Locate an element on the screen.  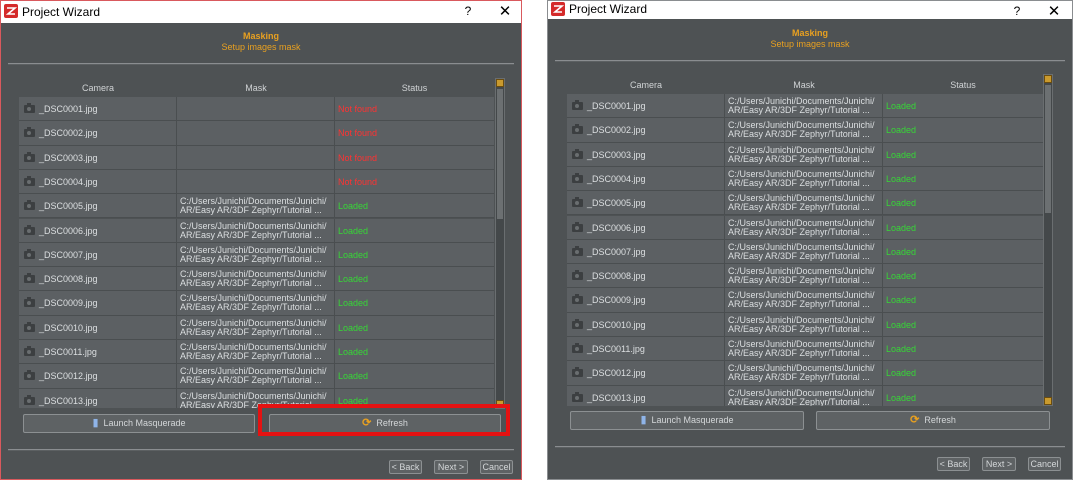
page-title: Masking is located at coordinates (809, 33).